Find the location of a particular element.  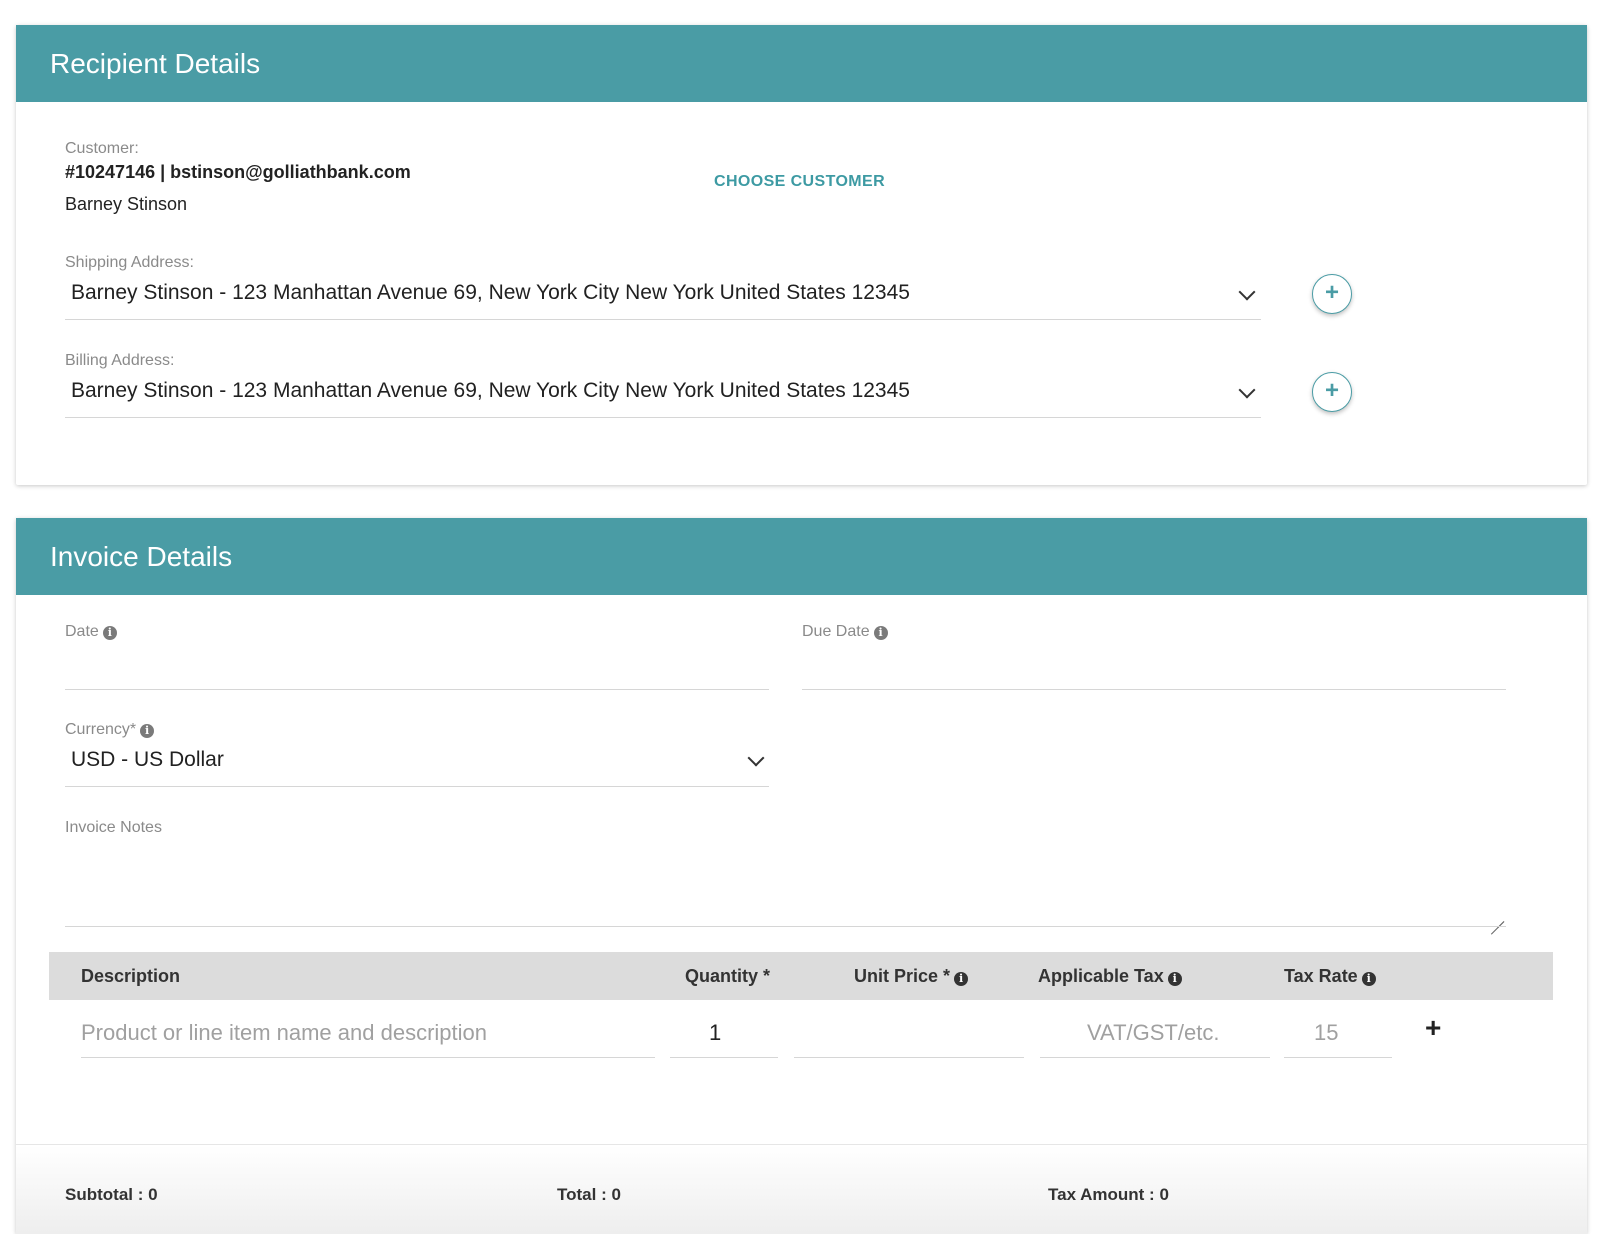

choose-customer-button: CHOOSE CUSTOMER is located at coordinates (799, 182).